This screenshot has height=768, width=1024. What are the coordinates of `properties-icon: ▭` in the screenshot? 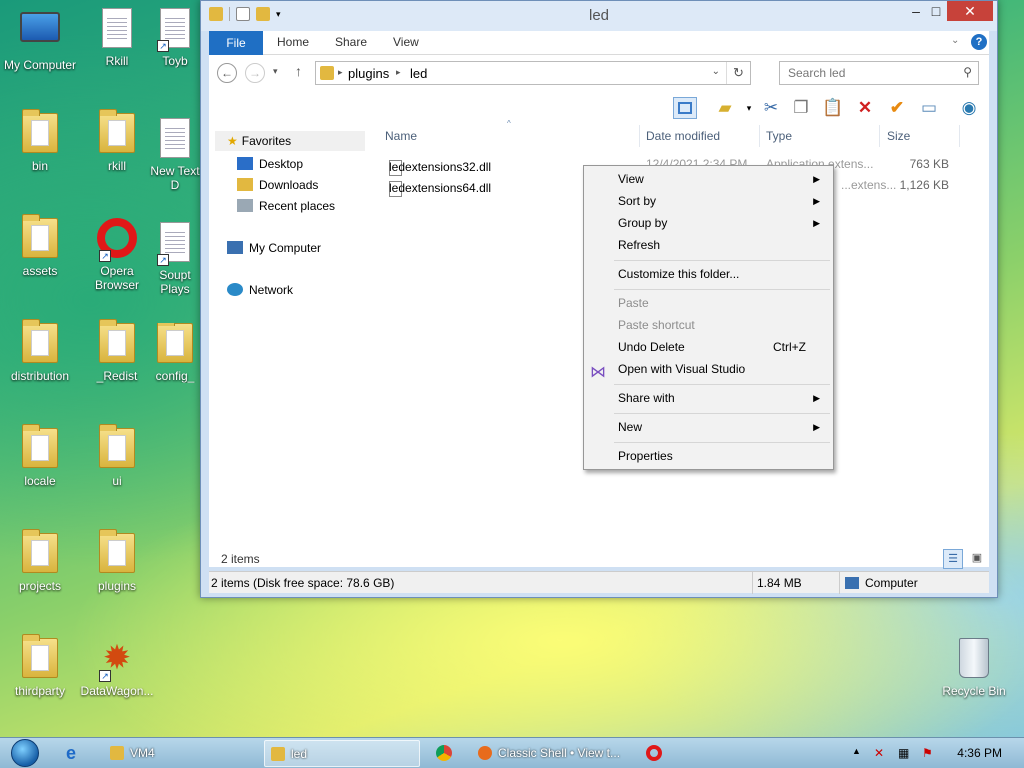 It's located at (929, 108).